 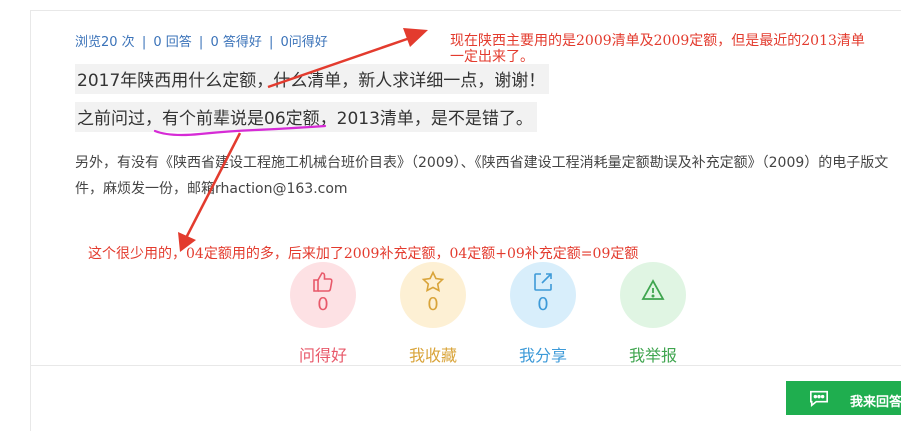 I want to click on question-stats: 浏览20 次 | 0 回答 | 0 答得好 | 0问得好, so click(x=201, y=40).